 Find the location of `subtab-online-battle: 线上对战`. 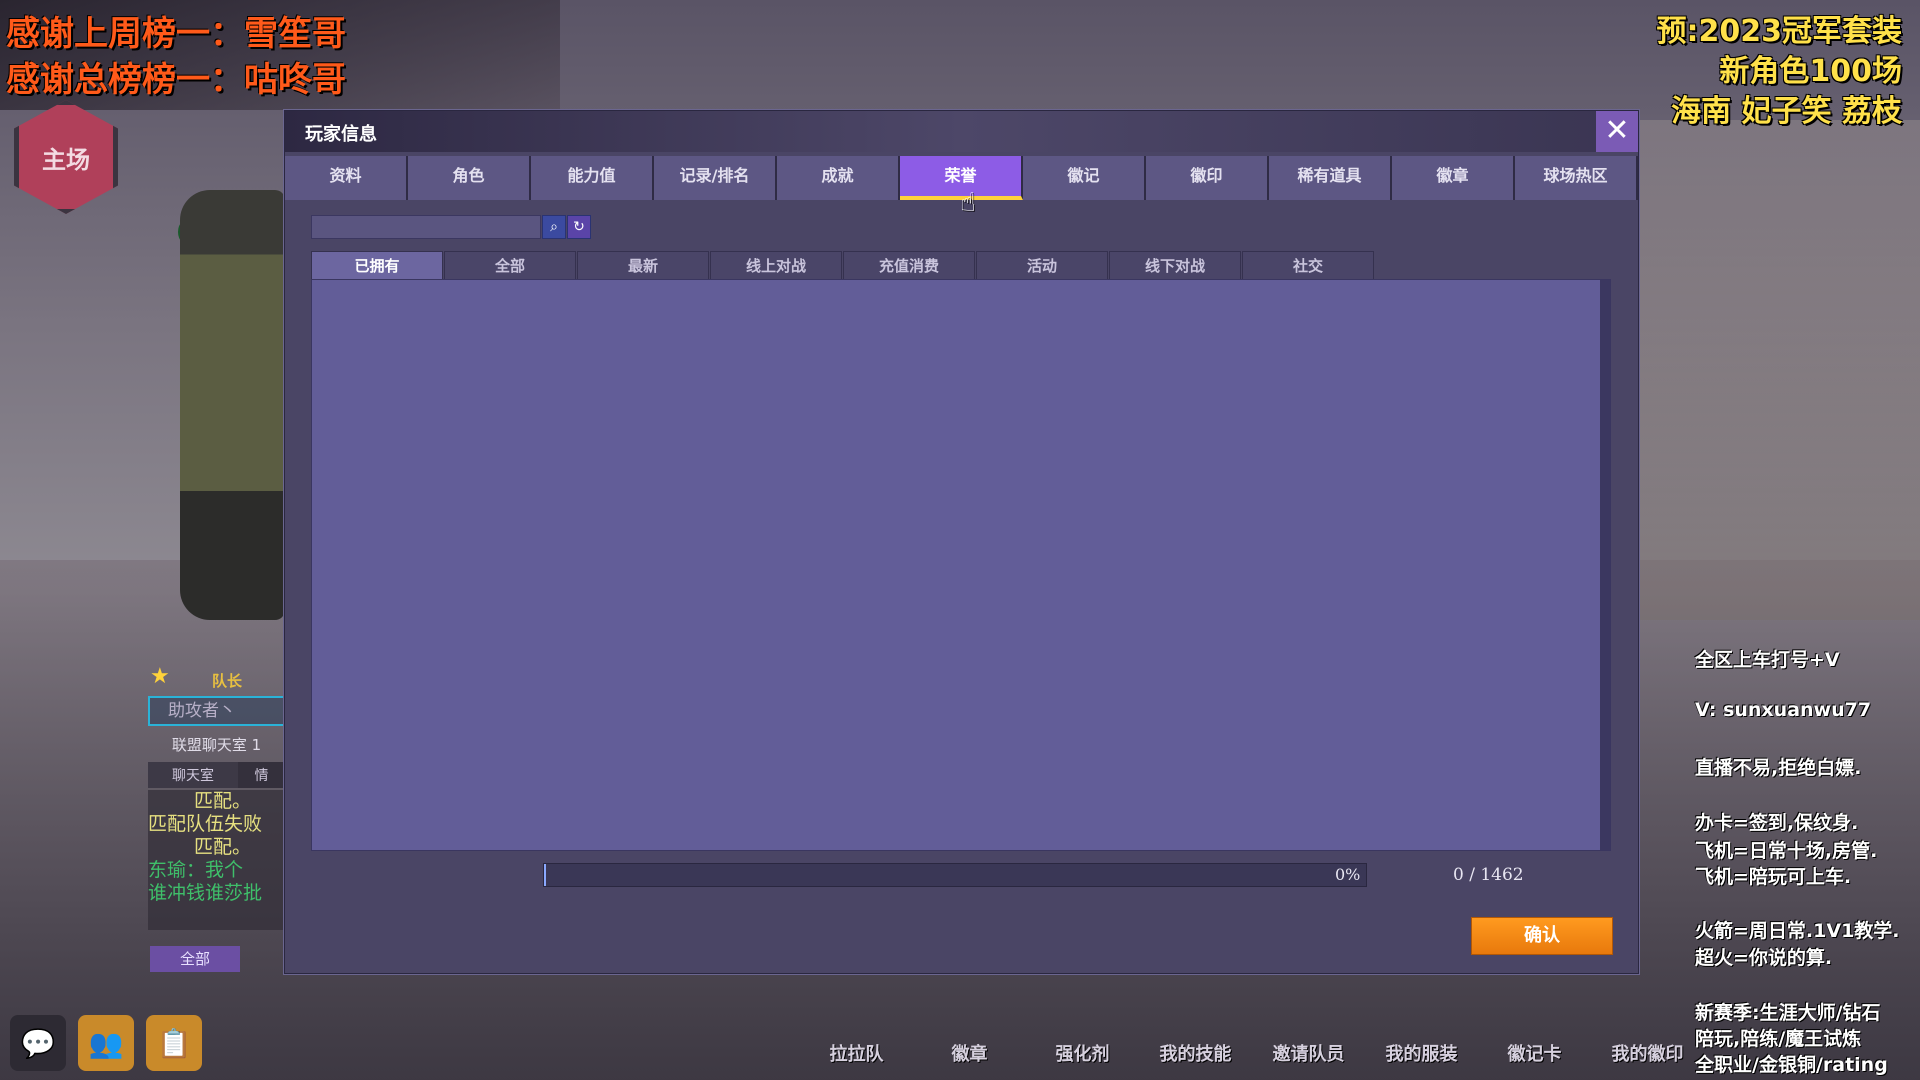

subtab-online-battle: 线上对战 is located at coordinates (776, 265).